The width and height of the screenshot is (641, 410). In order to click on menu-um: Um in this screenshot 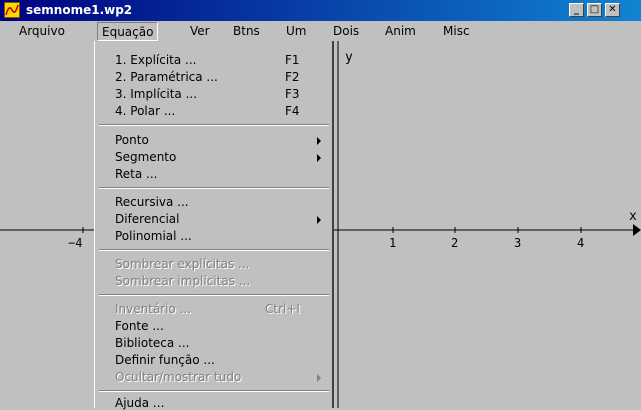, I will do `click(296, 31)`.